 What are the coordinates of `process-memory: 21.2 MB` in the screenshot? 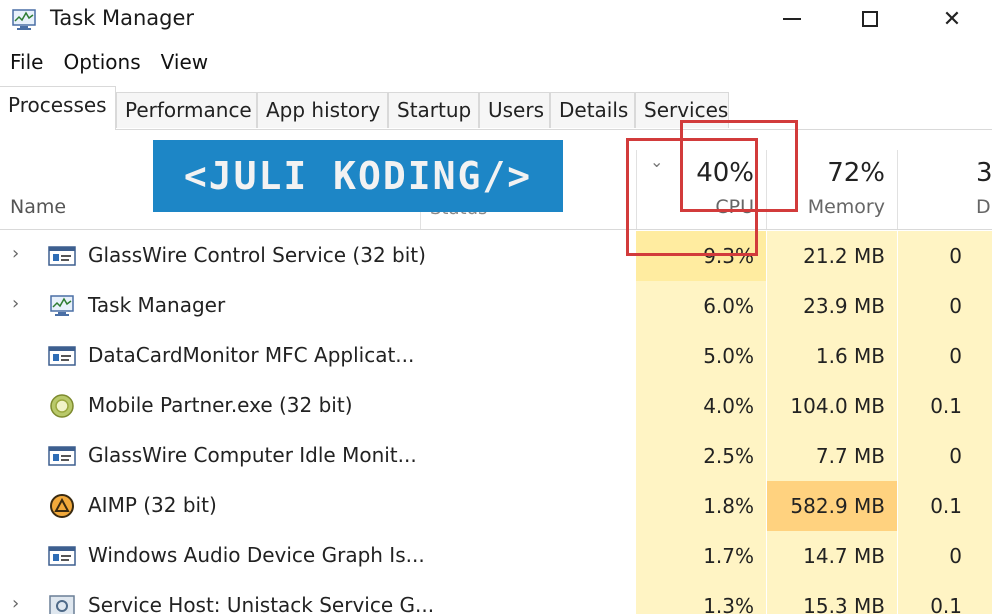 It's located at (832, 256).